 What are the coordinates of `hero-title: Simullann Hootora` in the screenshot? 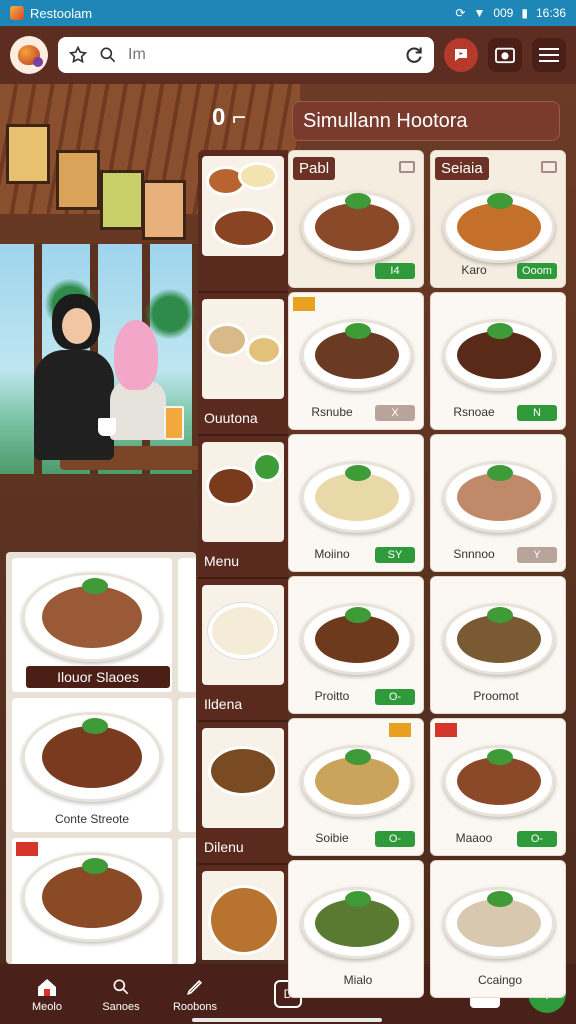 It's located at (426, 121).